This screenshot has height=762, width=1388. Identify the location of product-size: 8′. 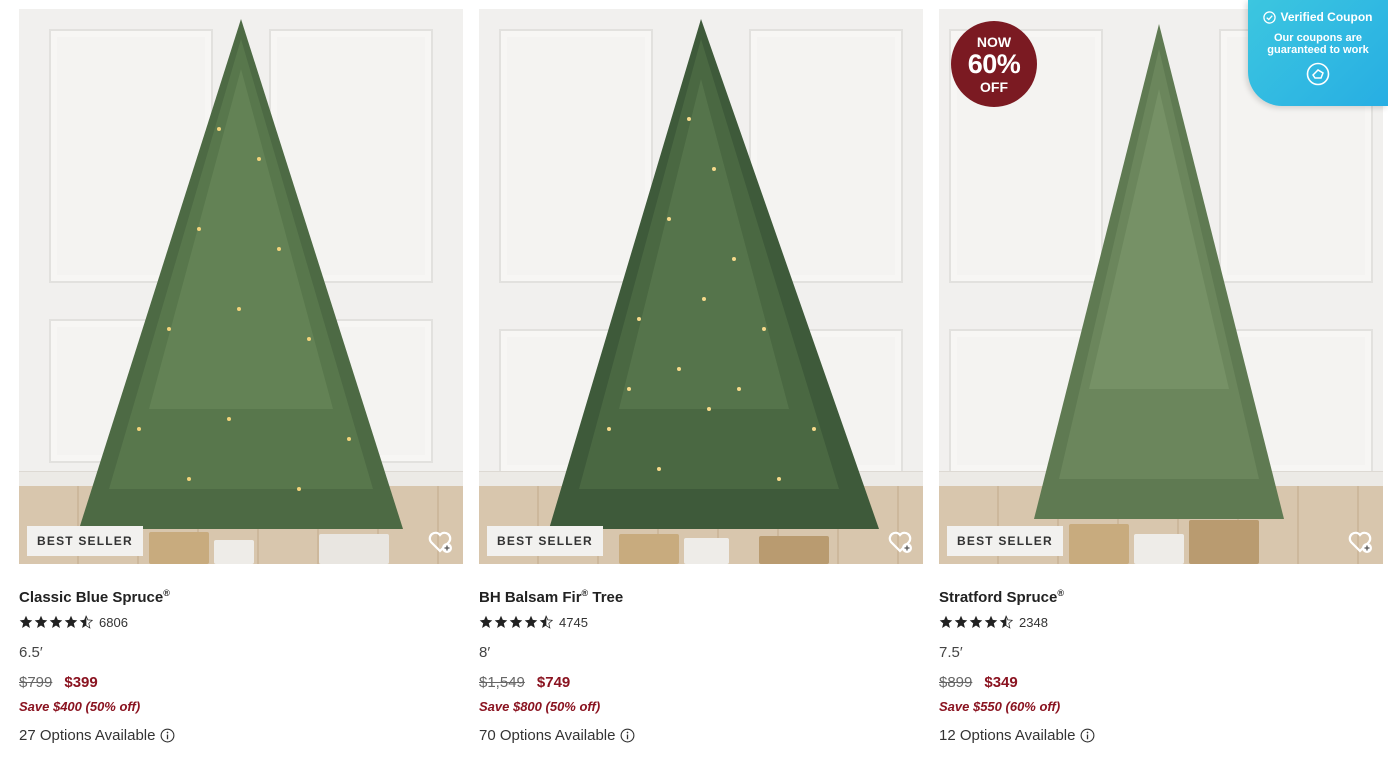
(485, 652).